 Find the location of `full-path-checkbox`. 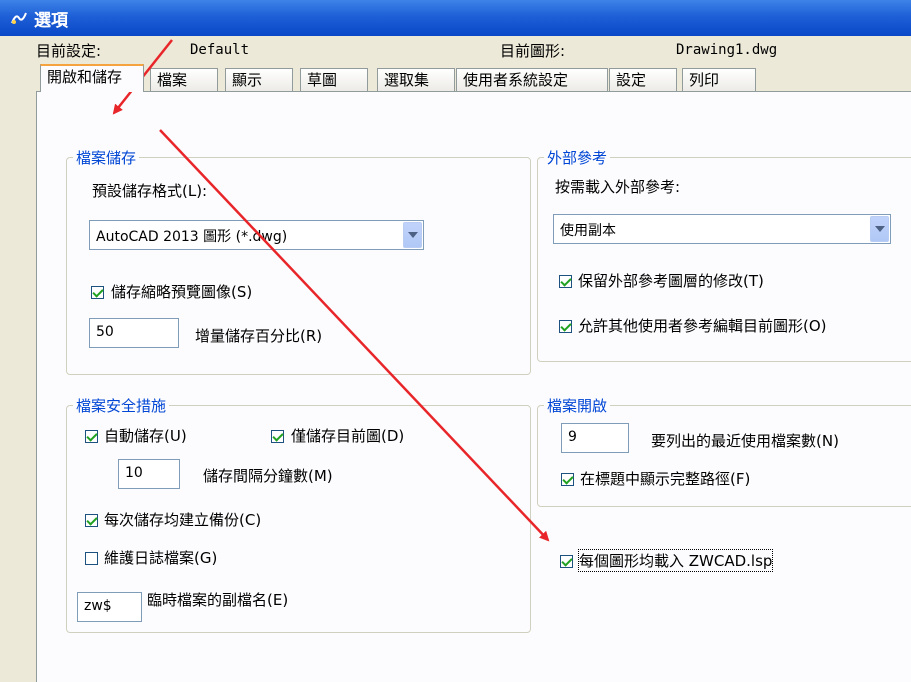

full-path-checkbox is located at coordinates (567, 479).